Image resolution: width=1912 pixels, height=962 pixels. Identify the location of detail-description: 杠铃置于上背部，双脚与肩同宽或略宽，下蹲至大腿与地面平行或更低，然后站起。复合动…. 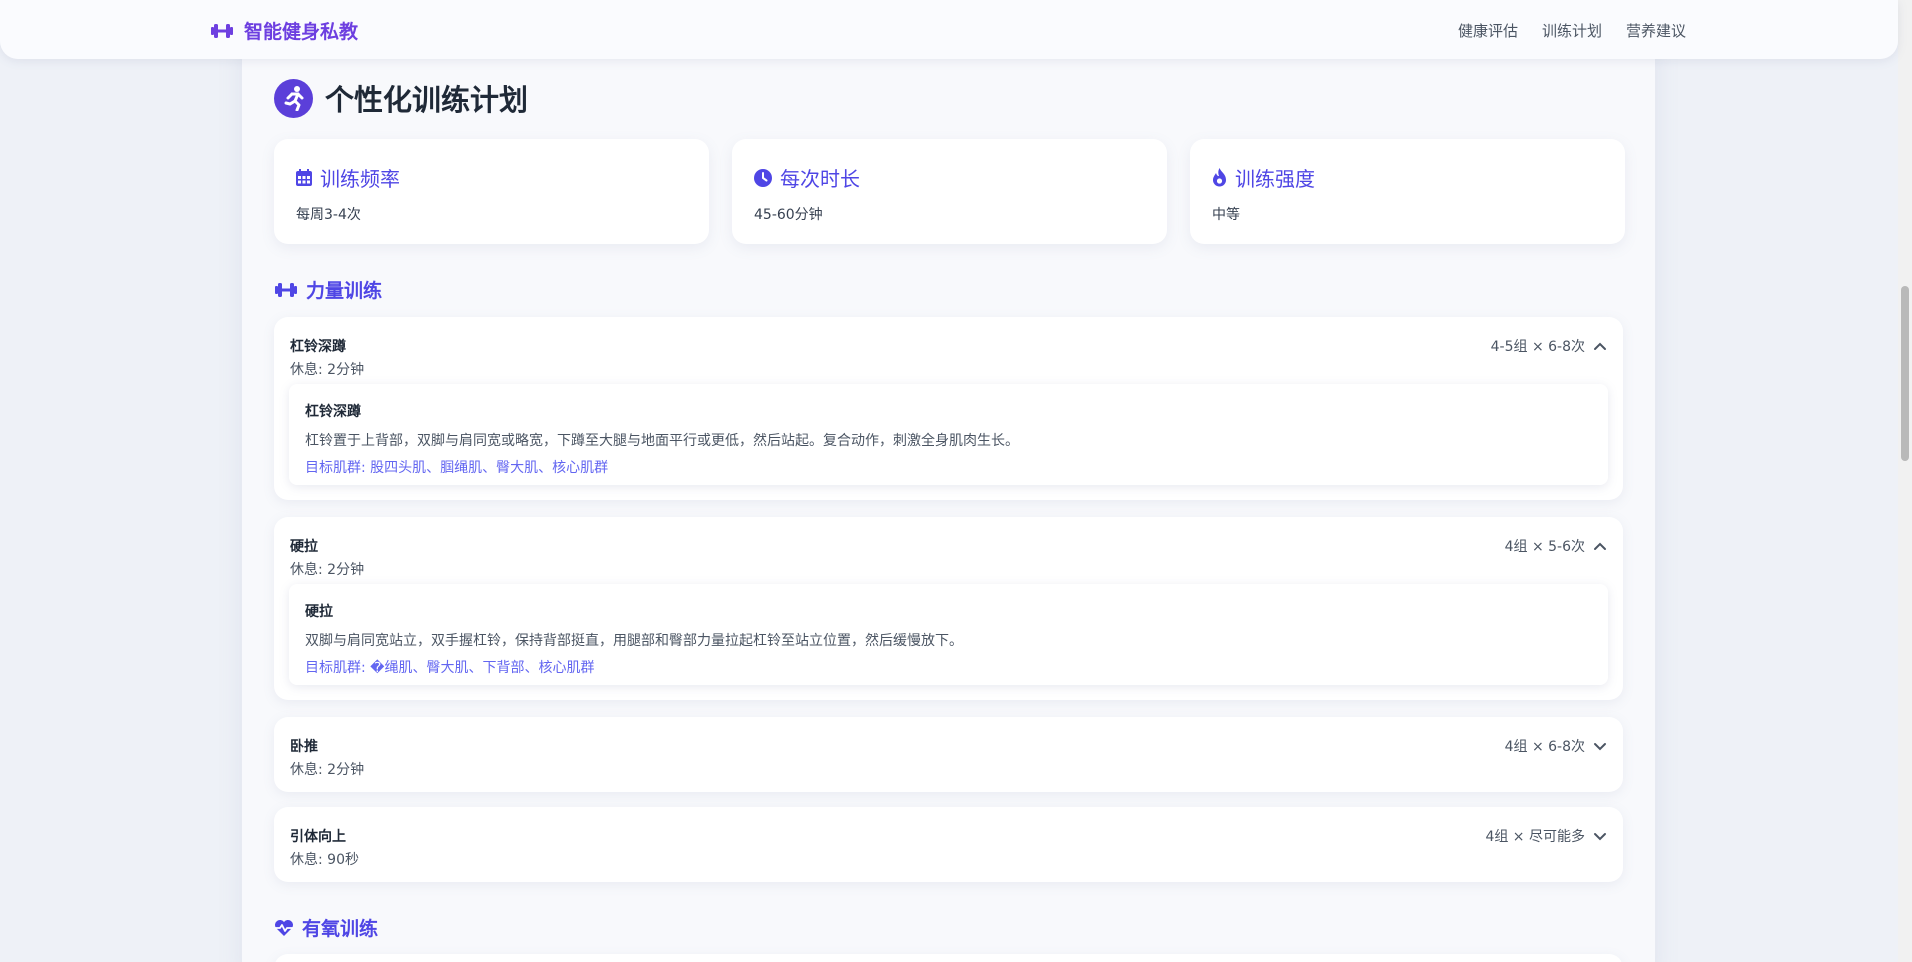
(662, 441).